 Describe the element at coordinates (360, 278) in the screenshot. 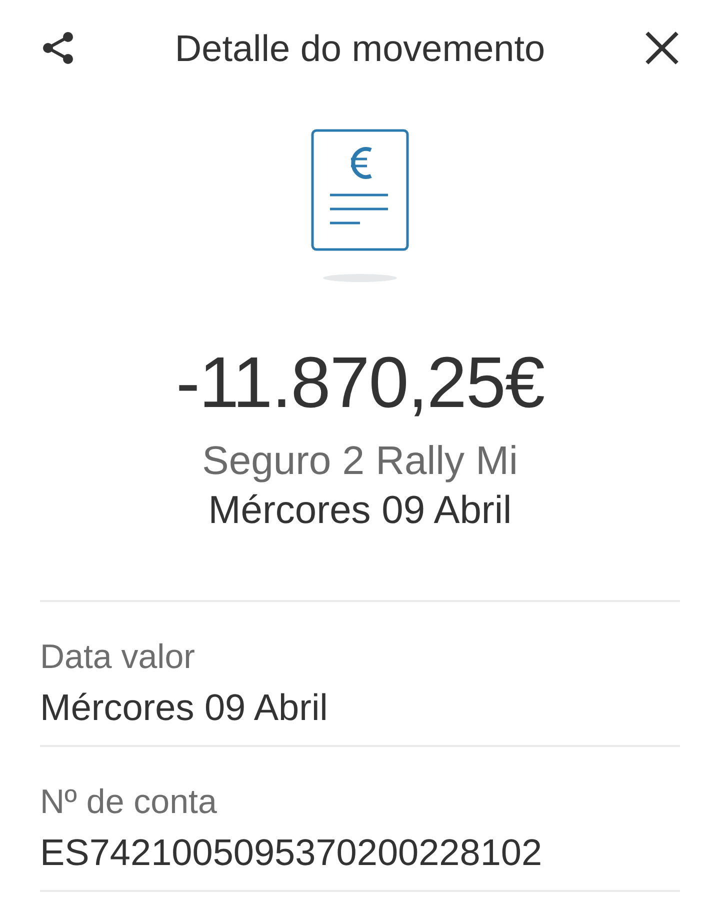

I see `shadow-icon` at that location.